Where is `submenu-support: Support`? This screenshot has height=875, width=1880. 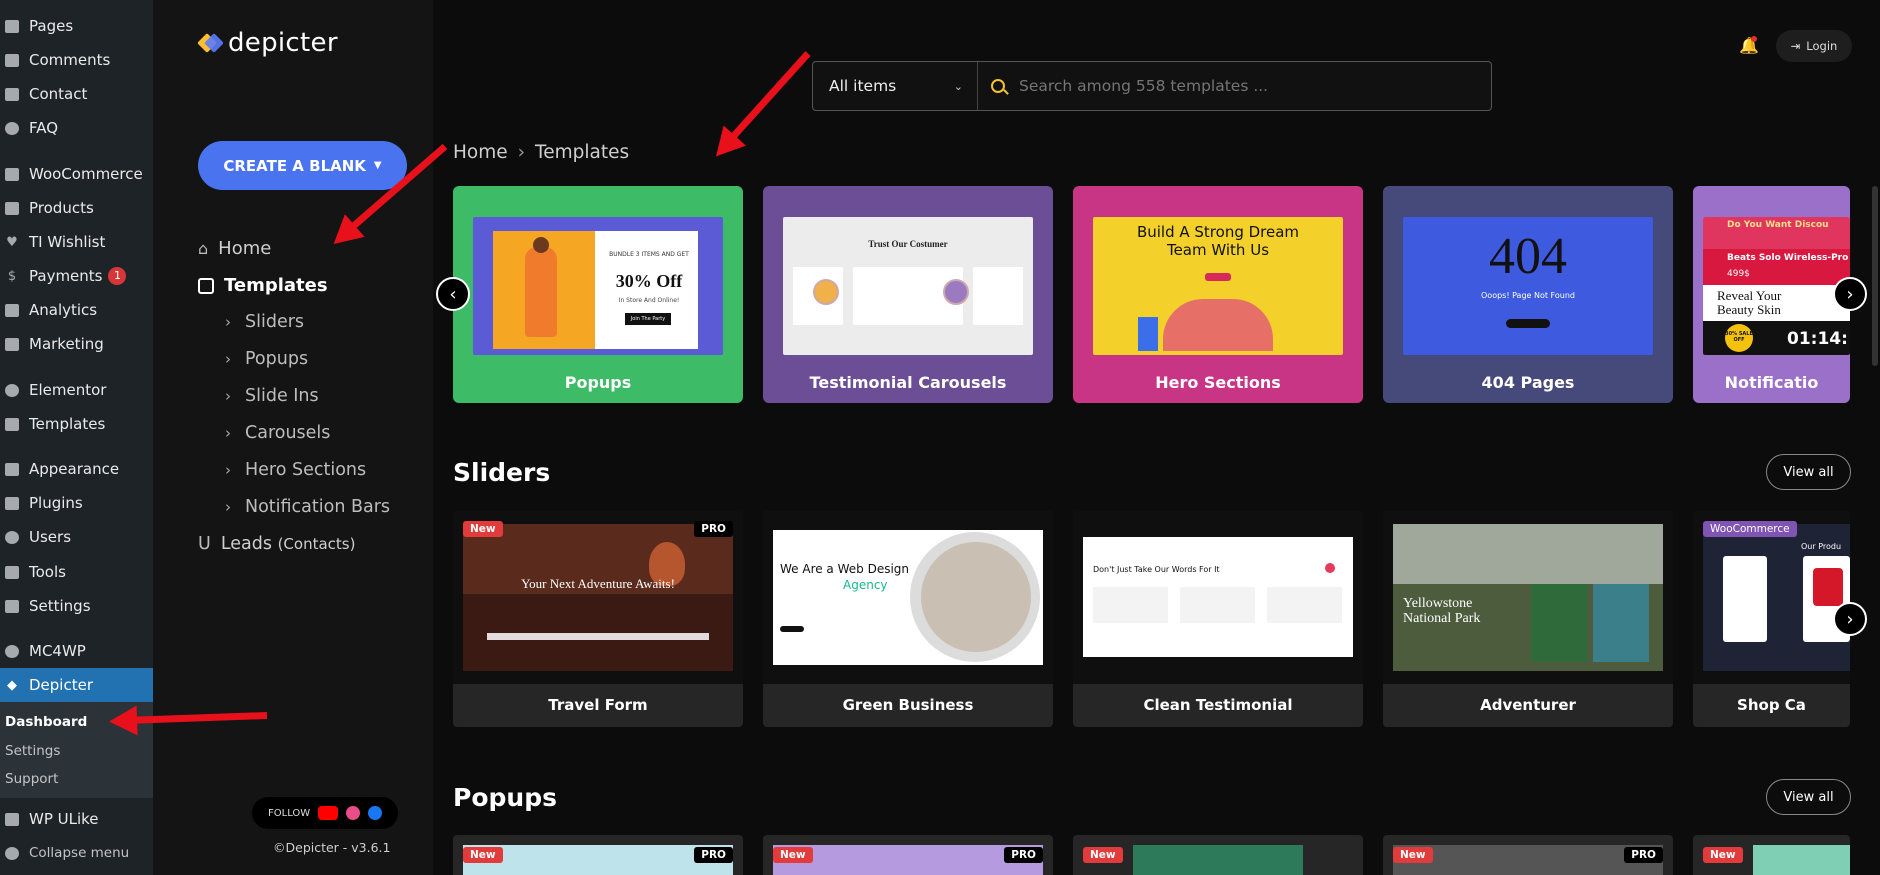
submenu-support: Support is located at coordinates (31, 779).